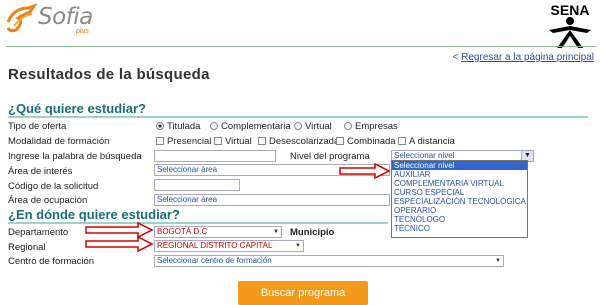 This screenshot has width=600, height=305. Describe the element at coordinates (365, 171) in the screenshot. I see `arrow-to-nivel-icon` at that location.